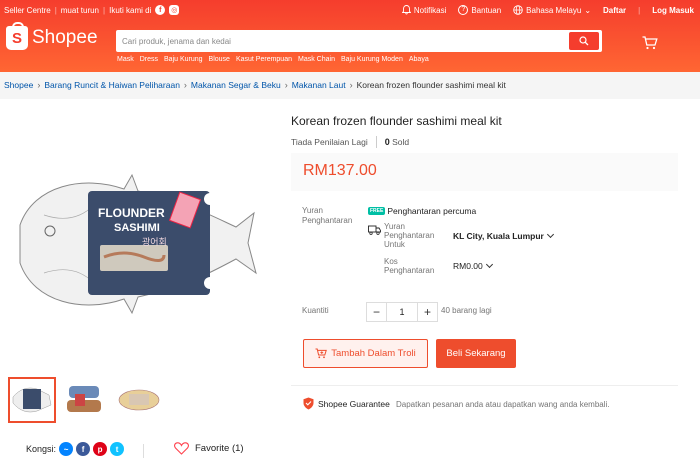 The image size is (700, 466). I want to click on price-box: RM137.00, so click(484, 172).